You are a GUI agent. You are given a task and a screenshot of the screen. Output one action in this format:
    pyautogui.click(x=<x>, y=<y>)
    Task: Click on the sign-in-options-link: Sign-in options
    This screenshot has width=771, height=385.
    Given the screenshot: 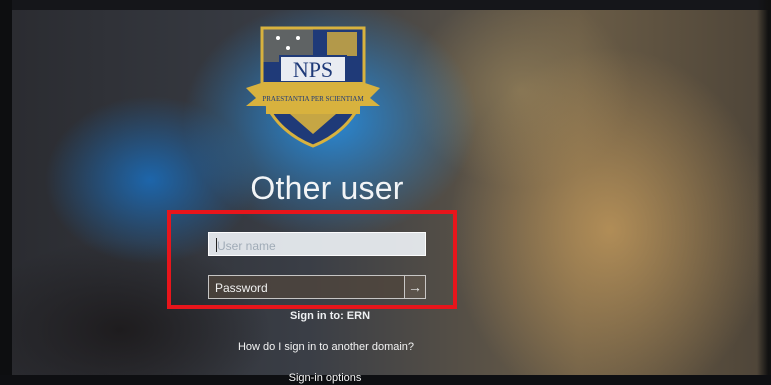 What is the action you would take?
    pyautogui.click(x=325, y=378)
    